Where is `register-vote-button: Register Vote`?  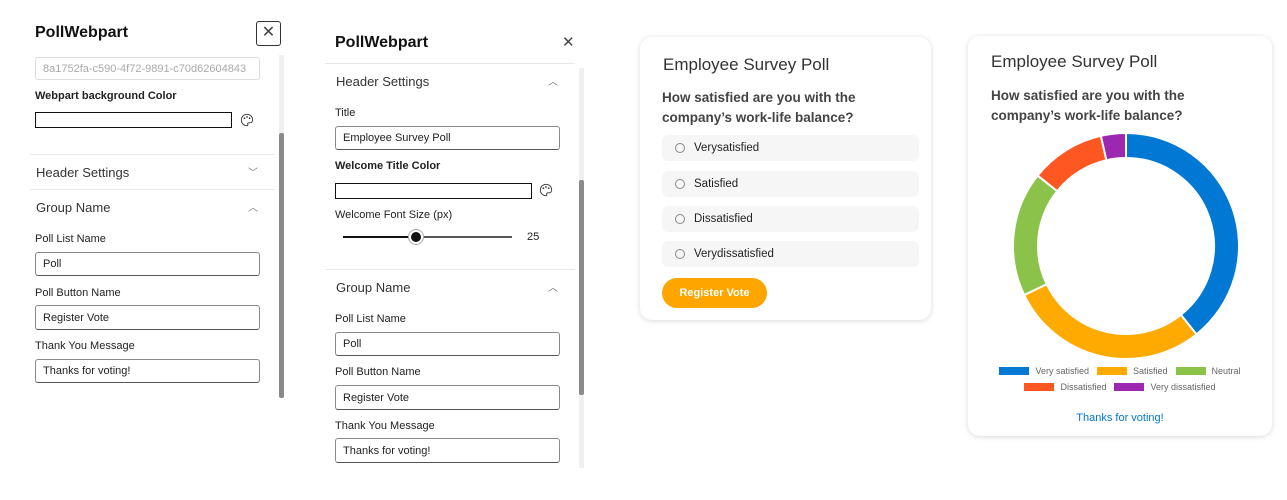 register-vote-button: Register Vote is located at coordinates (714, 293).